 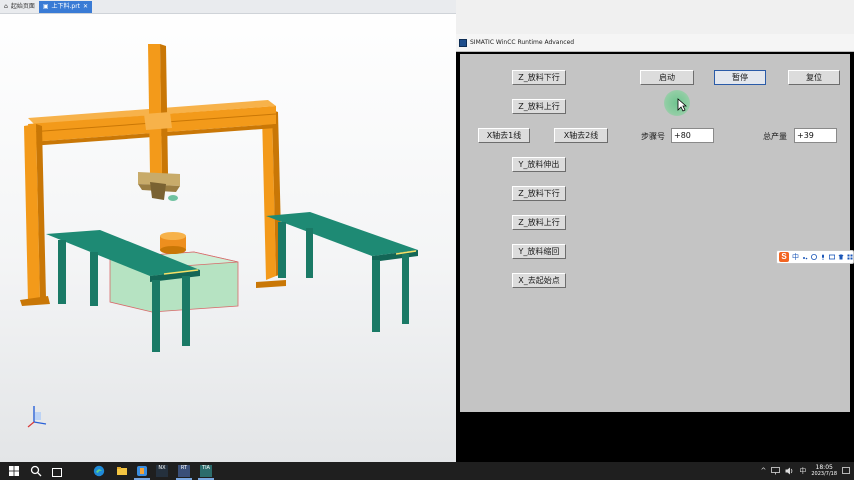 I want to click on system-clock: 18:05 2023/7/18, so click(x=824, y=471).